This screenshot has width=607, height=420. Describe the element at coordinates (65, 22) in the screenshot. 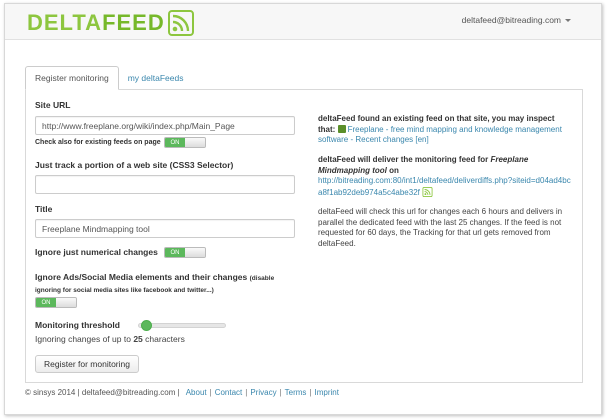

I see `logo-text-delta: DELTA` at that location.